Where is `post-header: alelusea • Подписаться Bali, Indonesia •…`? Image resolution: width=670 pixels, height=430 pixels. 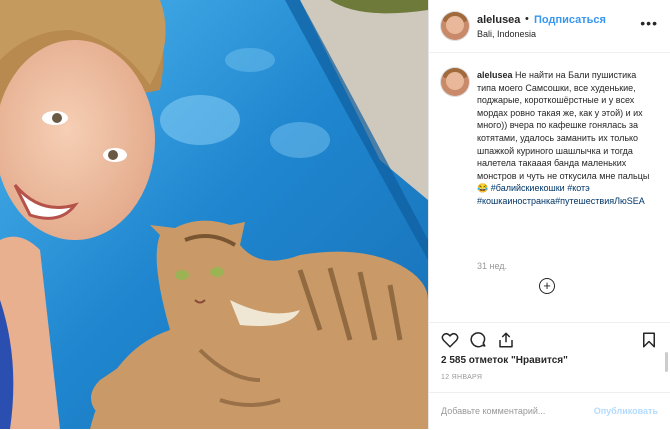 post-header: alelusea • Подписаться Bali, Indonesia •… is located at coordinates (549, 26).